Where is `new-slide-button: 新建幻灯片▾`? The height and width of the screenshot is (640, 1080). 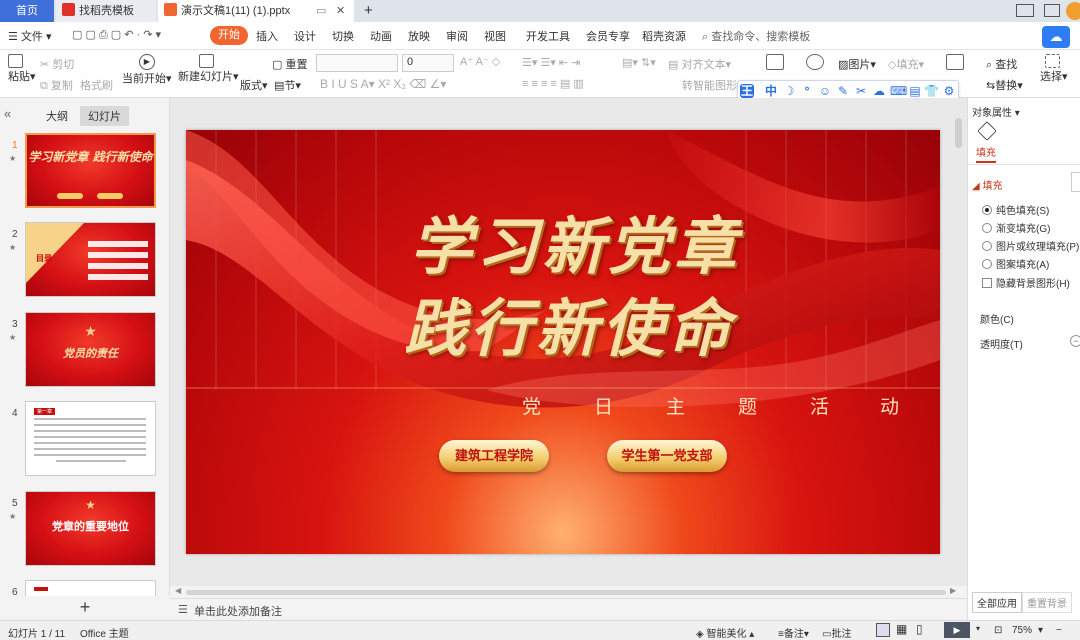 new-slide-button: 新建幻灯片▾ is located at coordinates (208, 69).